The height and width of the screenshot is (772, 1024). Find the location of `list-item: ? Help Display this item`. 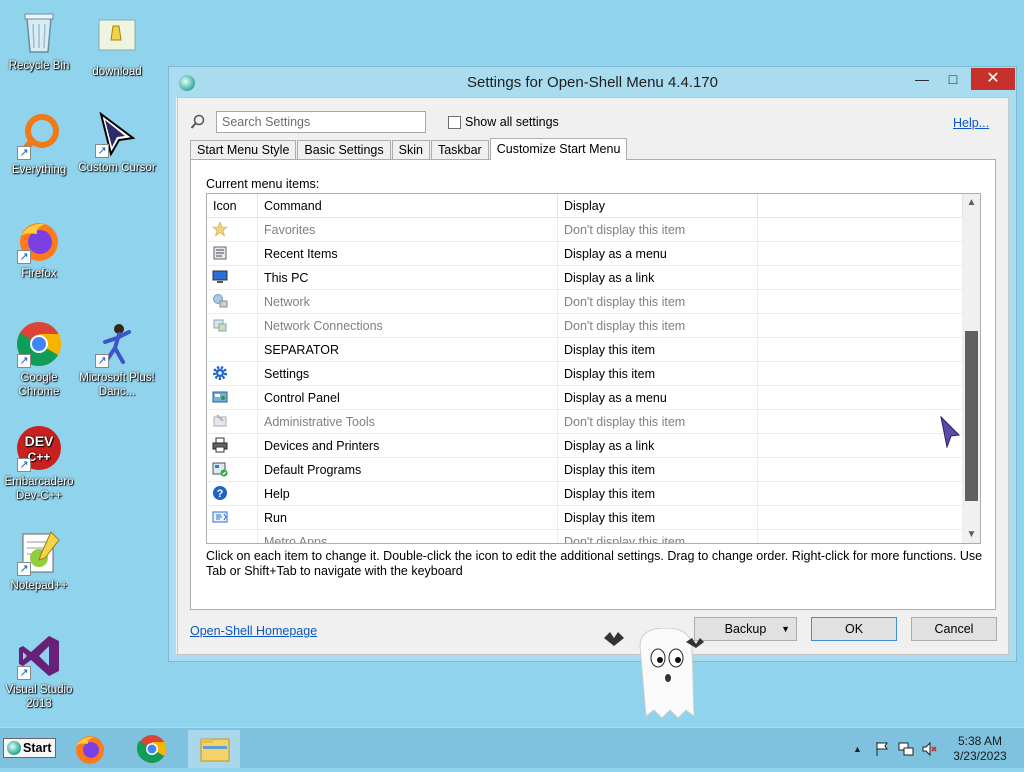

list-item: ? Help Display this item is located at coordinates (593, 494).